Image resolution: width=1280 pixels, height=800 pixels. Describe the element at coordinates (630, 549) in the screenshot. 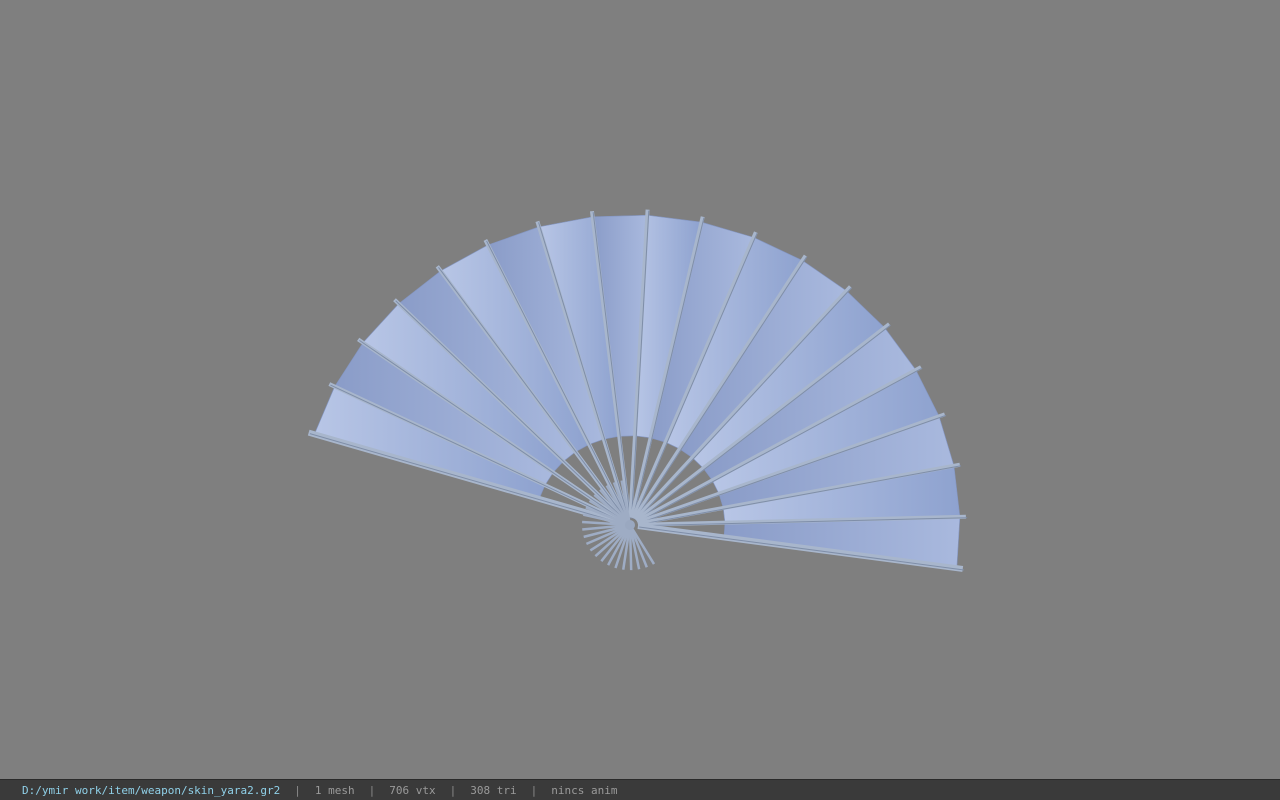

I see `fan-hub-spoke` at that location.